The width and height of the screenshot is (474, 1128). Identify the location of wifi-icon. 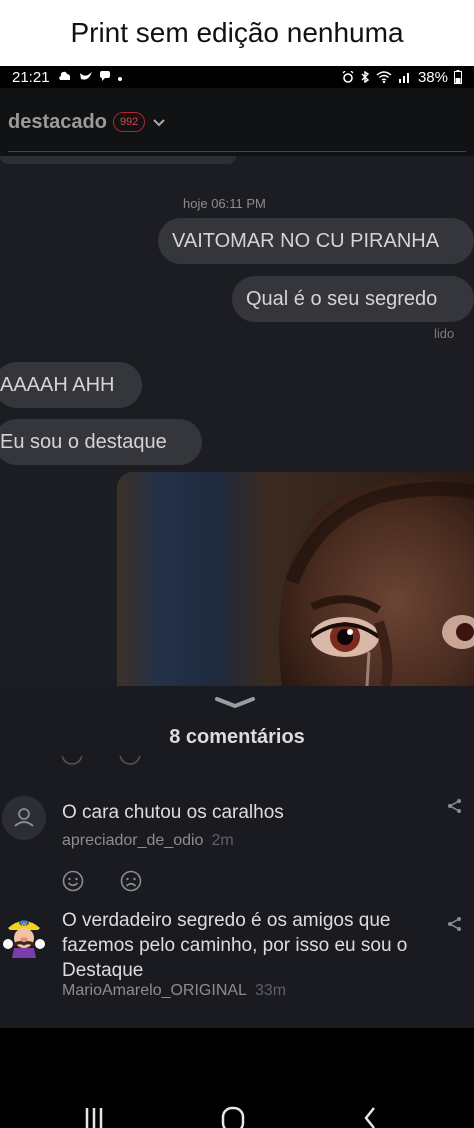
(384, 77).